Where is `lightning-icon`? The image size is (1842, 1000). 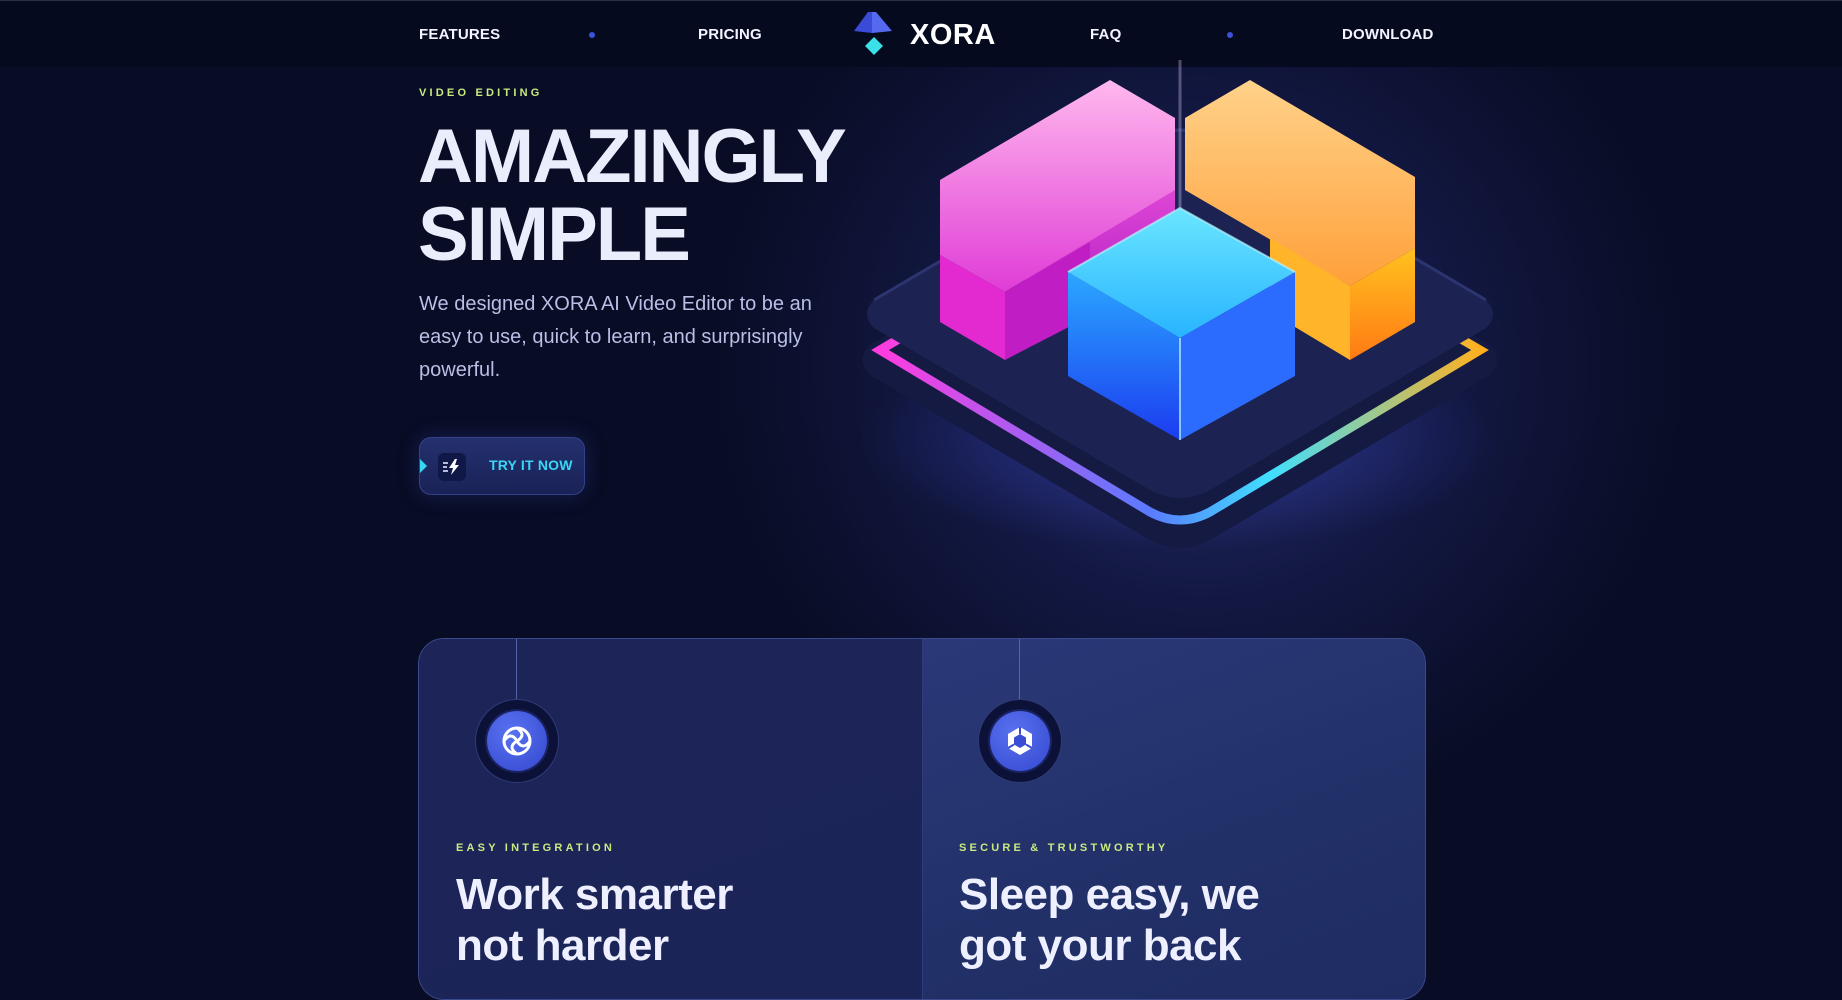 lightning-icon is located at coordinates (452, 467).